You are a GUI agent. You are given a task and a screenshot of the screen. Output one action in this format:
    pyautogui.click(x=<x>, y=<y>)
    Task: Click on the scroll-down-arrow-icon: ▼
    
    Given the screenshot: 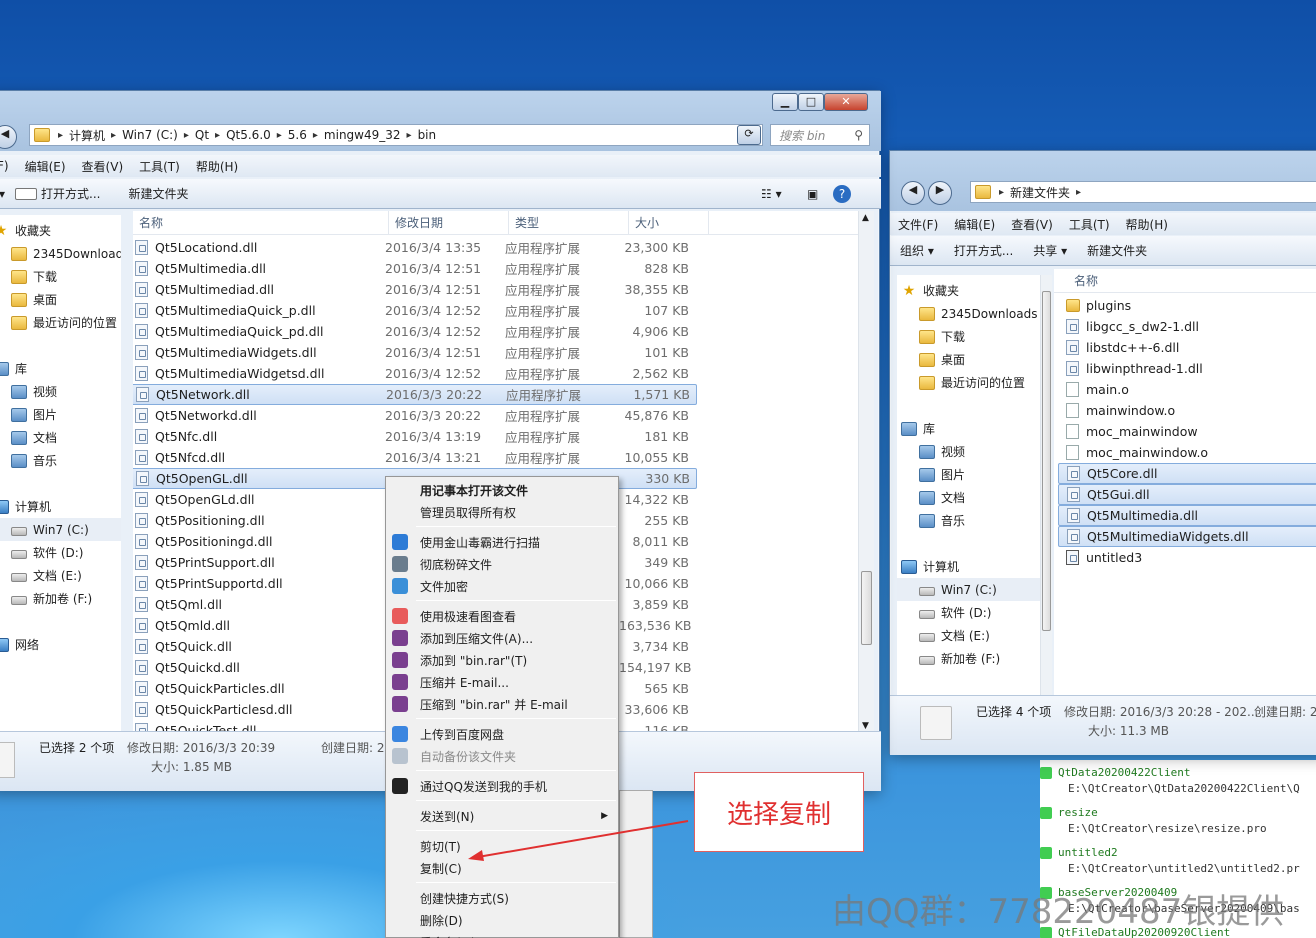 What is the action you would take?
    pyautogui.click(x=865, y=726)
    